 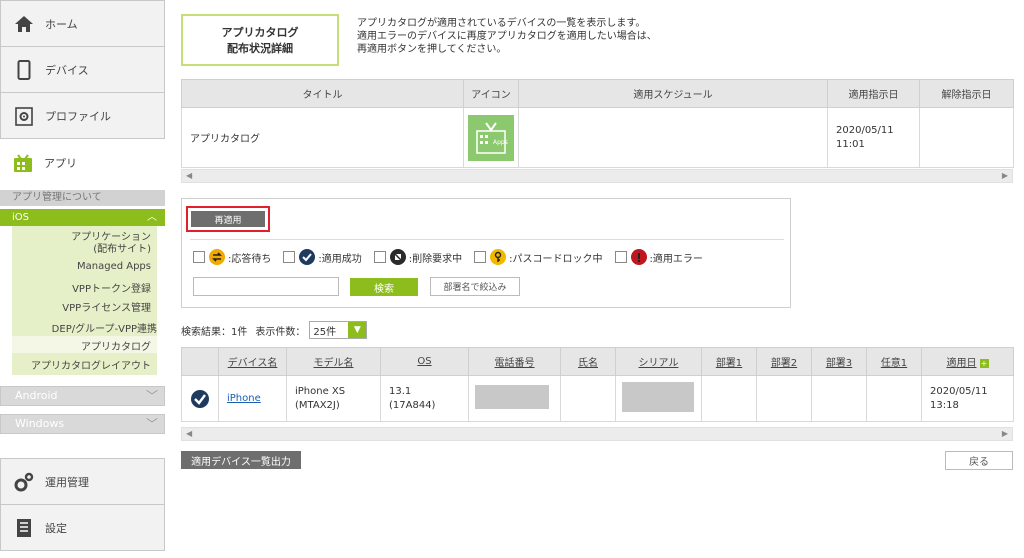 What do you see at coordinates (424, 398) in the screenshot?
I see `os-cell: 13.1 (17A844)` at bounding box center [424, 398].